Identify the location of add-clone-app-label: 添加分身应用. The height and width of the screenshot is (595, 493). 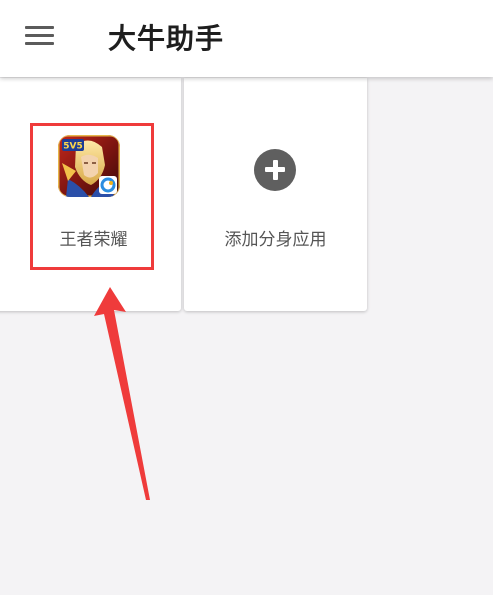
(275, 240).